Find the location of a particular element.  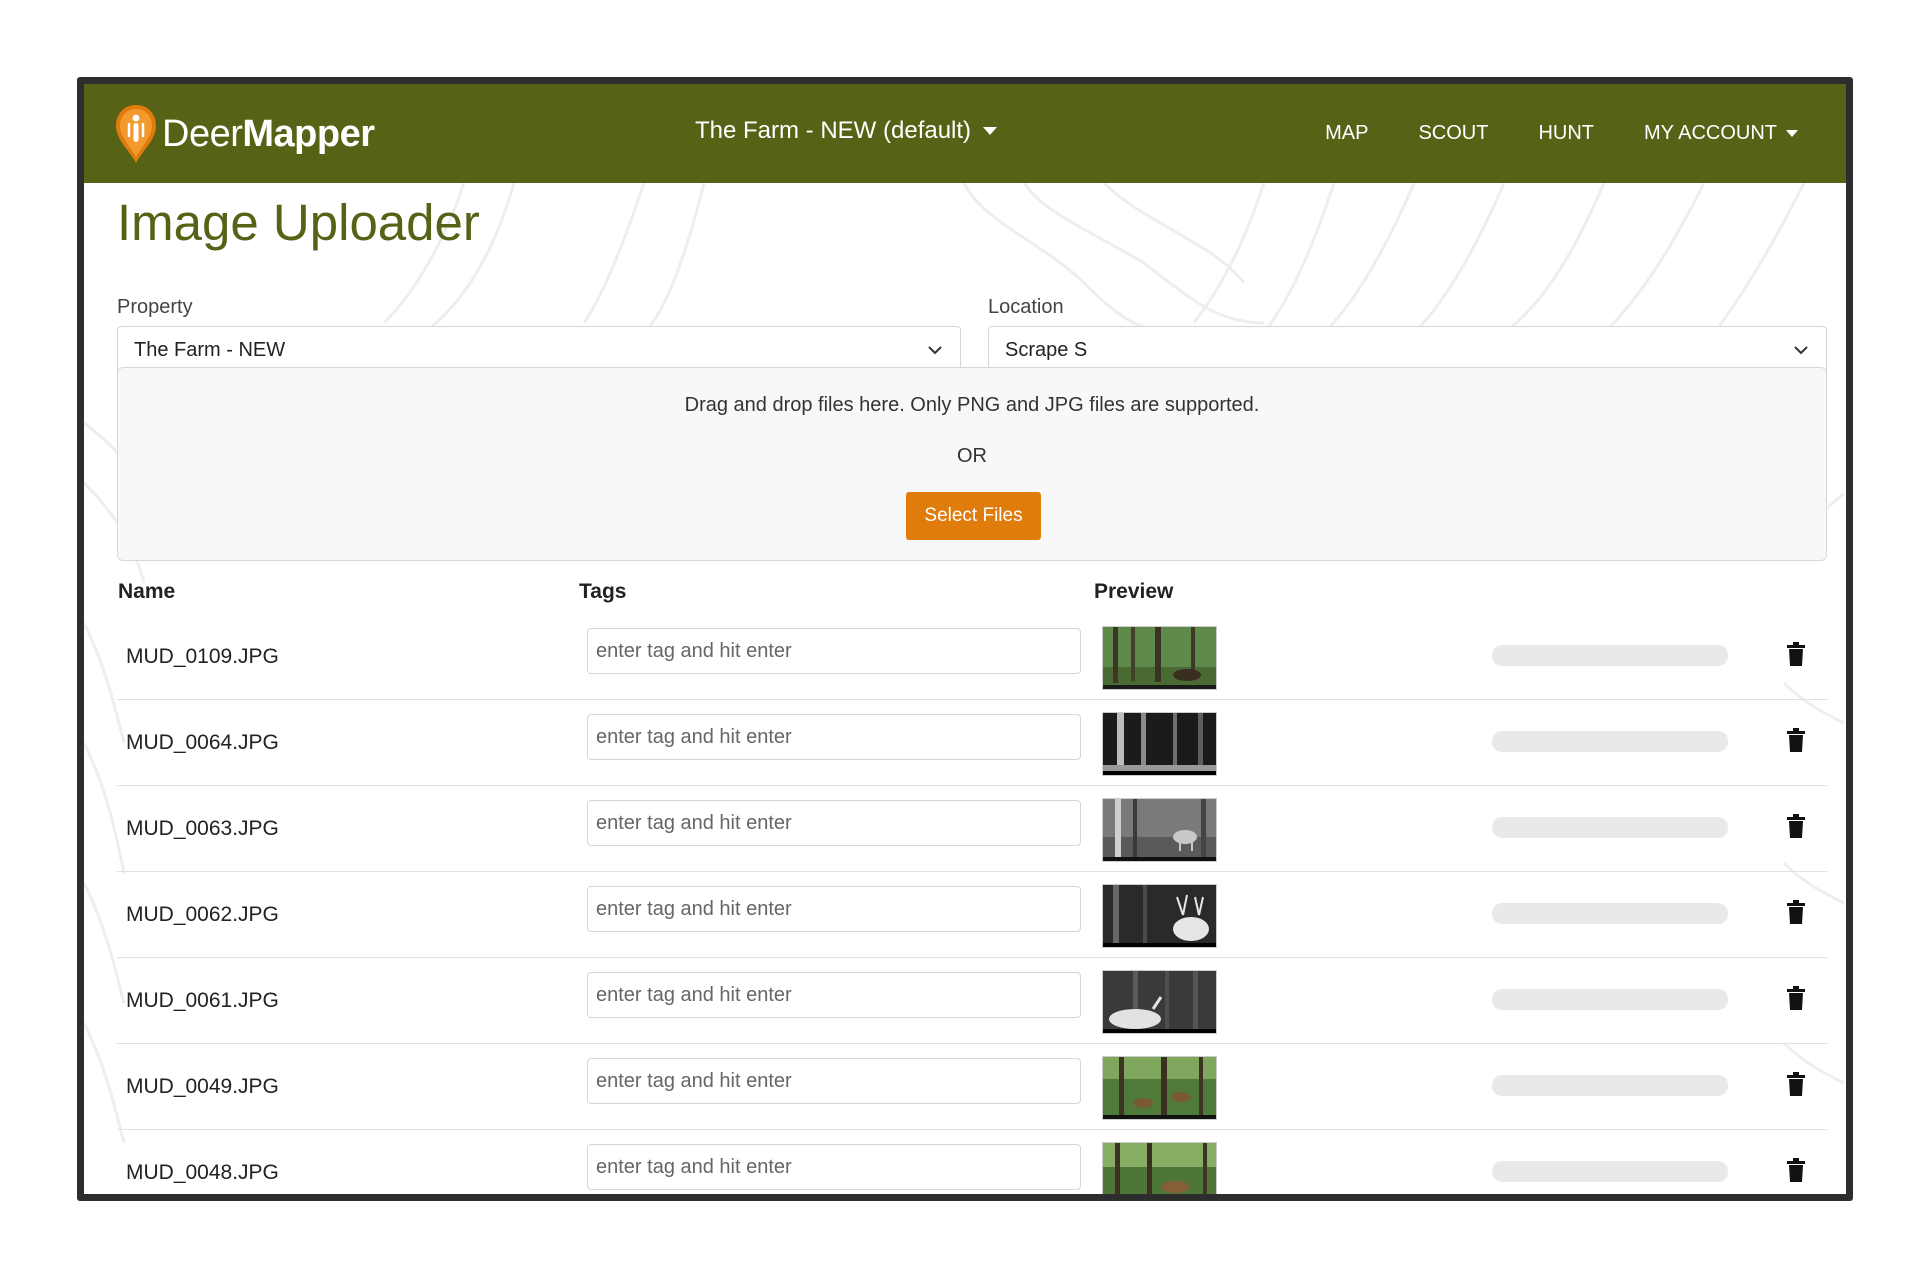

brand-name: DeerMapper is located at coordinates (268, 134).